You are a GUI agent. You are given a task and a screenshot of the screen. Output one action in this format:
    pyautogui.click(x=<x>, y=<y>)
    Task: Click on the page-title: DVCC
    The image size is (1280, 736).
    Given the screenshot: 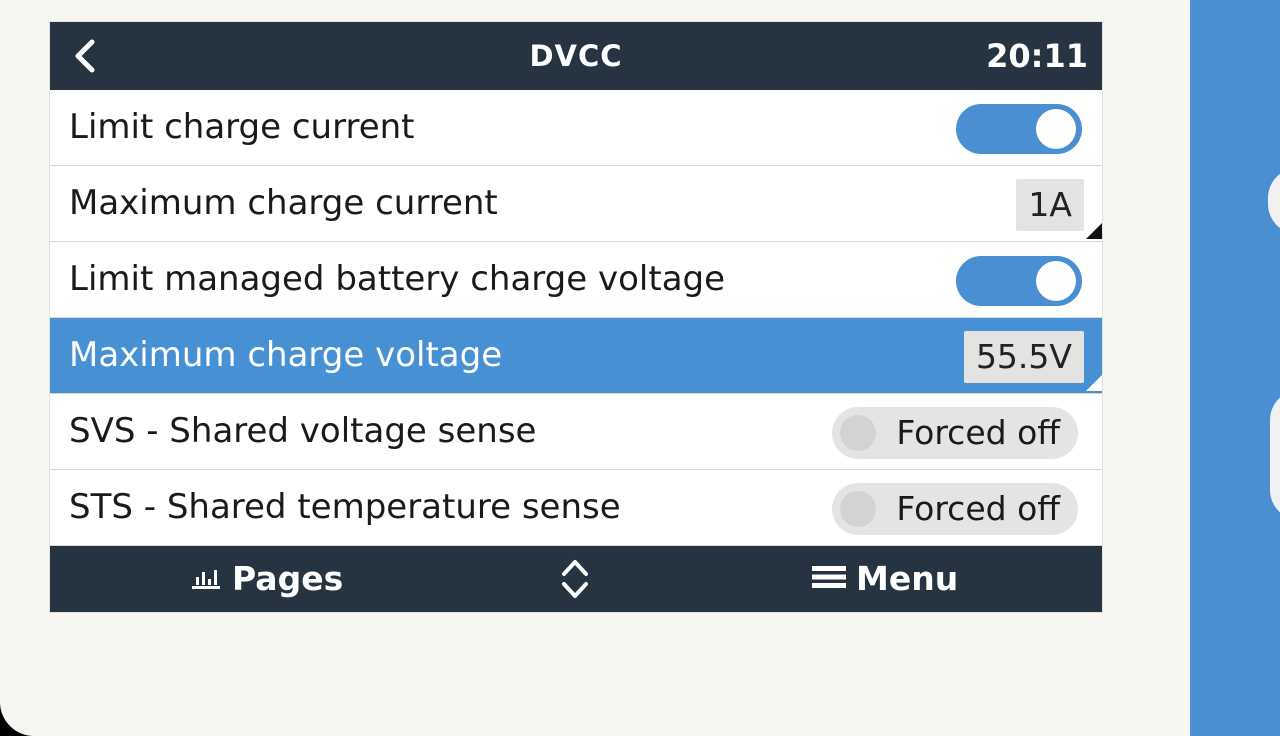 What is the action you would take?
    pyautogui.click(x=576, y=56)
    